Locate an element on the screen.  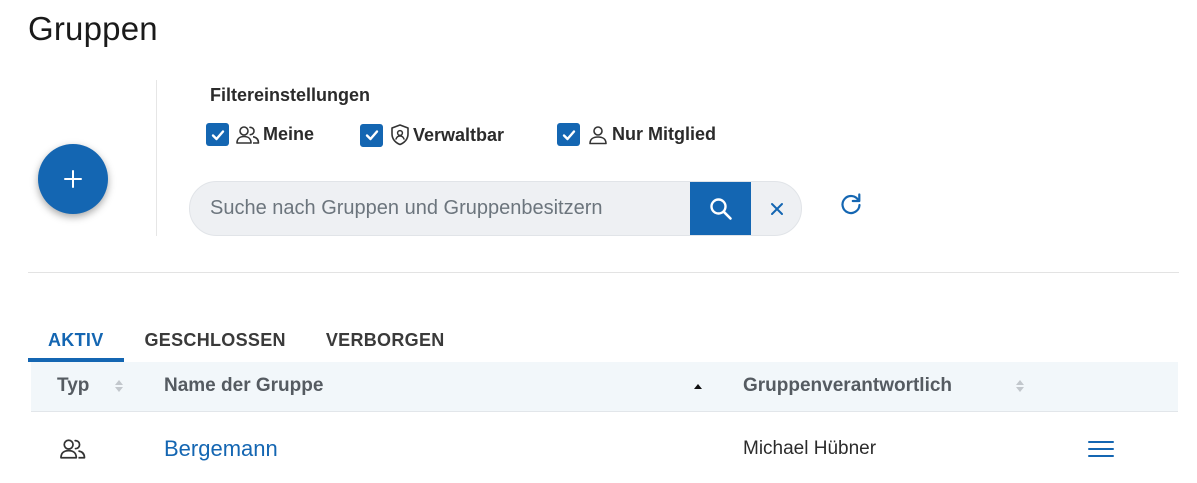
group-status-tabs: AKTIV GESCHLOSSEN VERBORGEN is located at coordinates (246, 340).